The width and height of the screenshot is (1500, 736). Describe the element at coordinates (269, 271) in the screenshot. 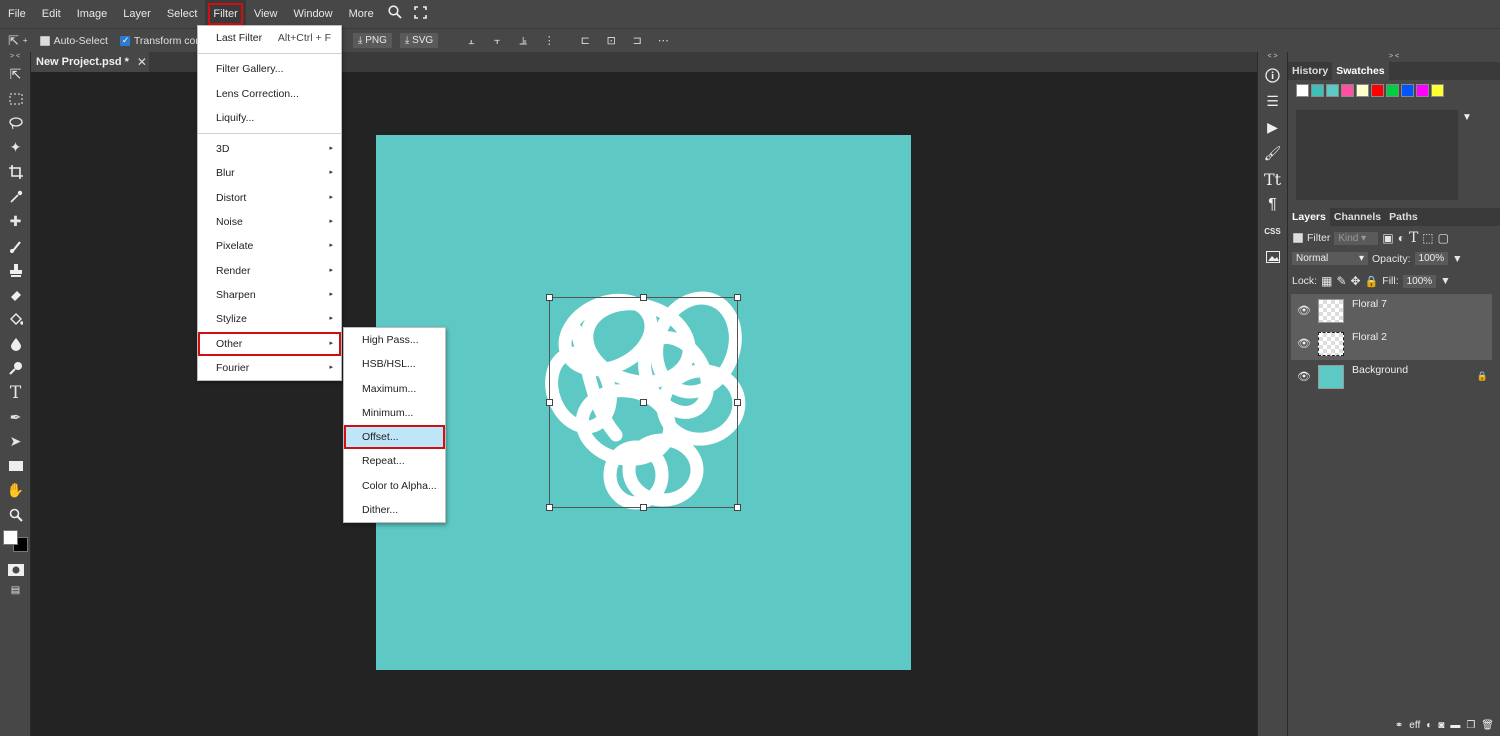

I see `menu-item-render: Render ▸` at that location.